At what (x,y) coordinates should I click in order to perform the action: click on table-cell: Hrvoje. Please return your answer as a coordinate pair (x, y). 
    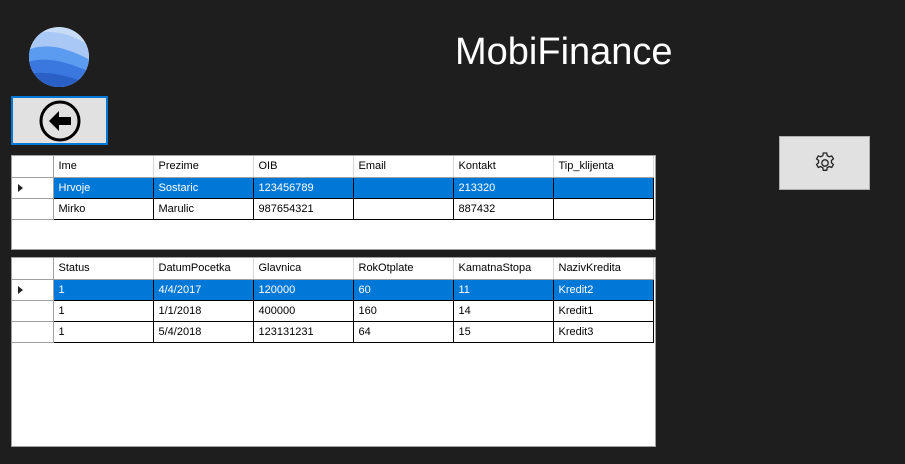
    Looking at the image, I should click on (103, 188).